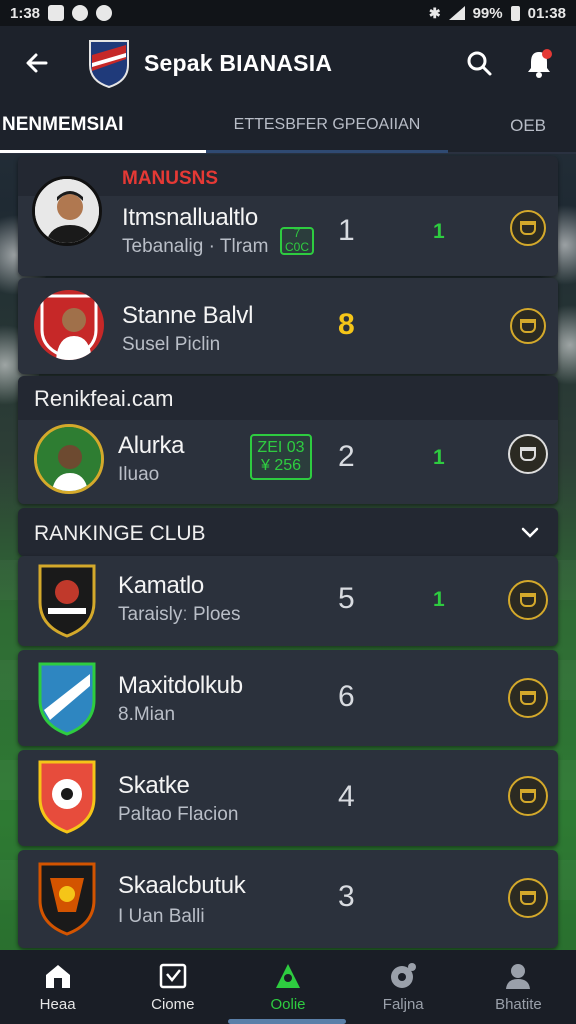 The height and width of the screenshot is (1024, 576). What do you see at coordinates (80, 13) in the screenshot?
I see `notification-icon` at bounding box center [80, 13].